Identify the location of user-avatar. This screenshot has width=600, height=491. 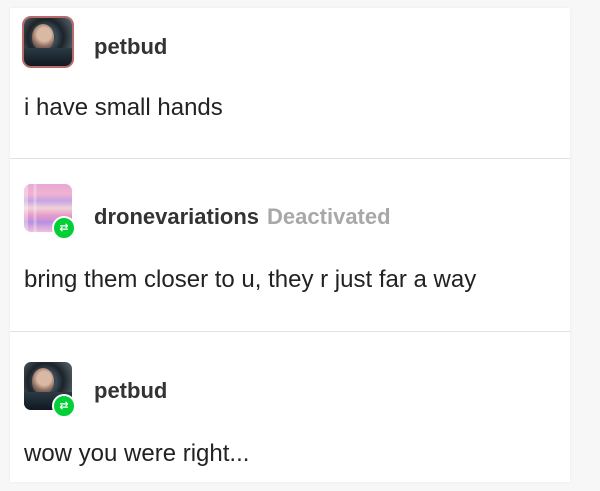
(48, 42).